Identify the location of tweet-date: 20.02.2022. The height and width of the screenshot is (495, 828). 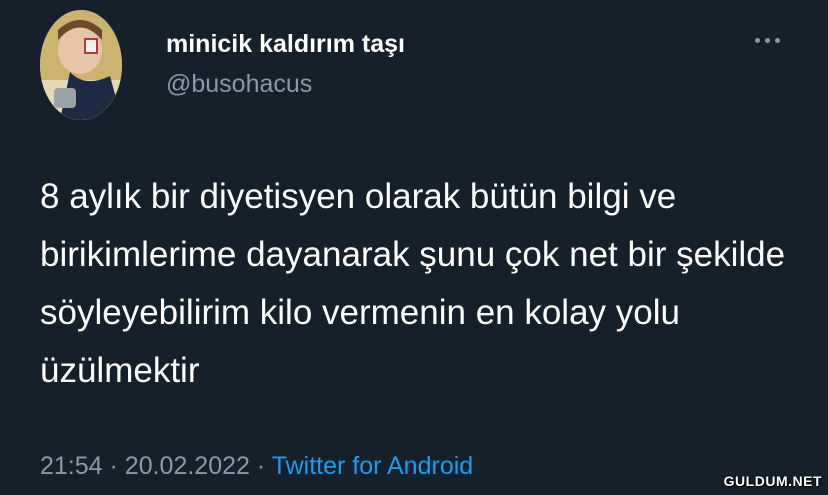
(187, 466).